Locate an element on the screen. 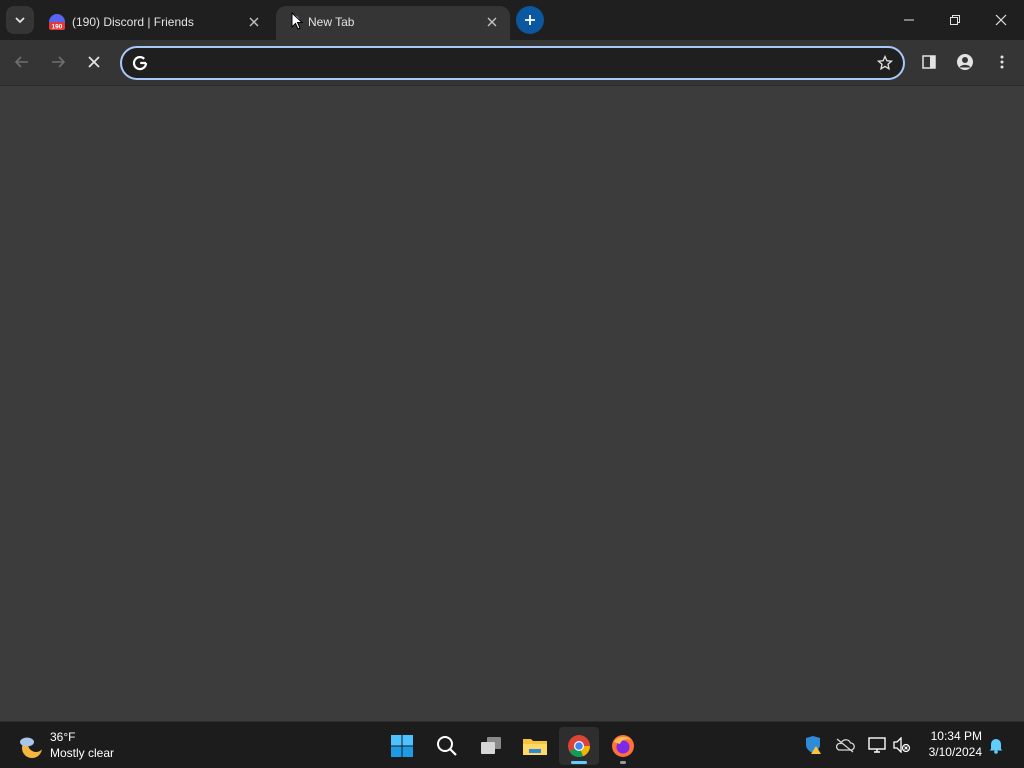 The width and height of the screenshot is (1024, 768). active-app-indicator is located at coordinates (579, 762).